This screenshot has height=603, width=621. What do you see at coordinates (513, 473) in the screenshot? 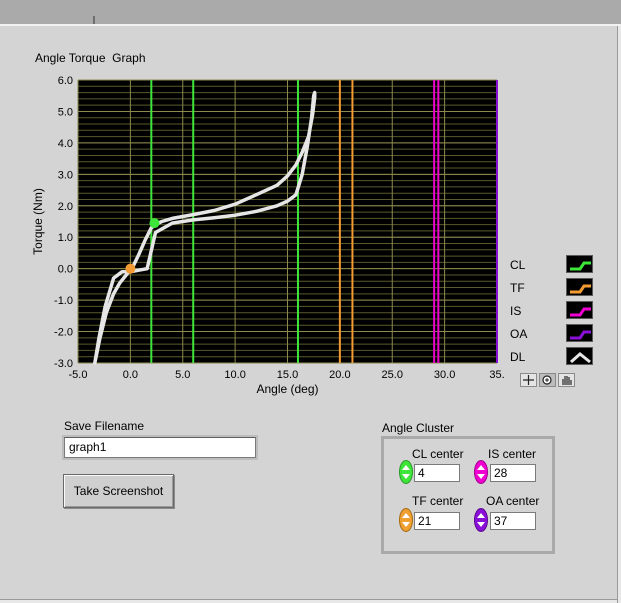
I see `is-center-input: 28` at bounding box center [513, 473].